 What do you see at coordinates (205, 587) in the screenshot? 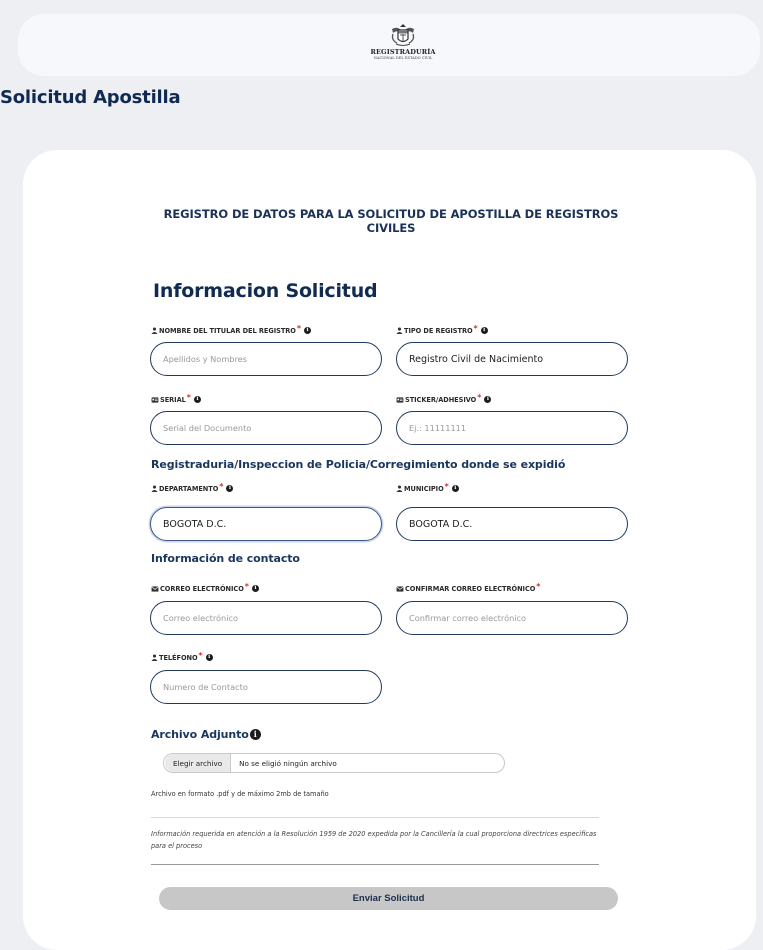
I see `correo-label: CORREO ELECTRÓNICO * i` at bounding box center [205, 587].